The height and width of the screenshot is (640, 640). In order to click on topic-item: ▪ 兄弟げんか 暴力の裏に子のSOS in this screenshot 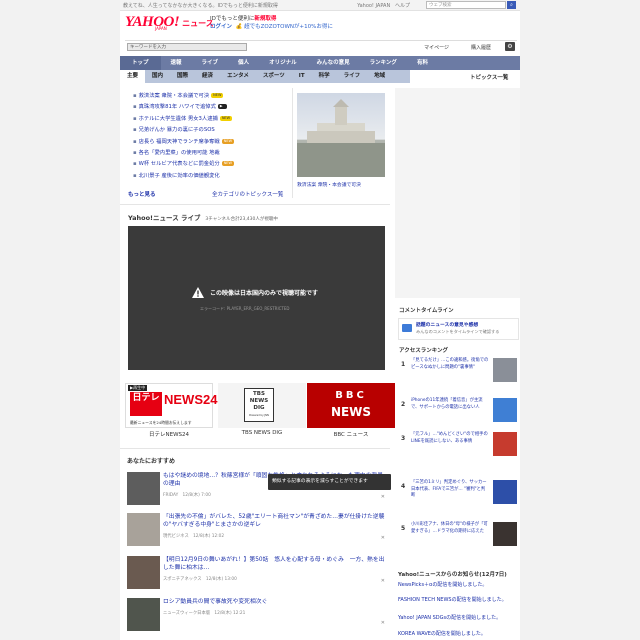, I will do `click(183, 130)`.